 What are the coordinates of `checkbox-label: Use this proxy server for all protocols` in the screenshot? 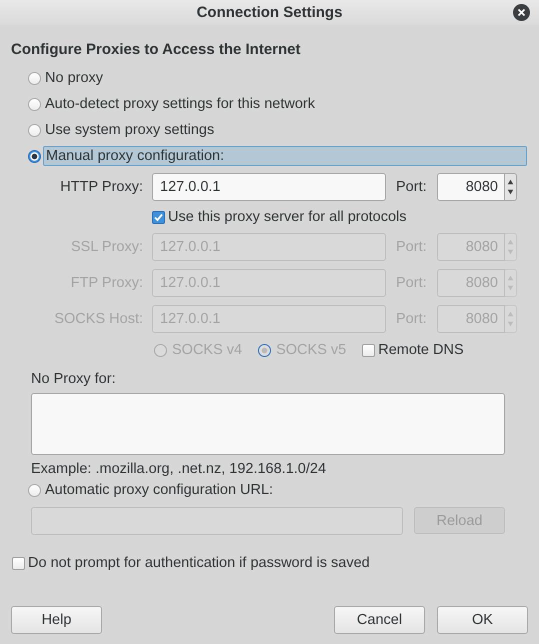 It's located at (287, 217).